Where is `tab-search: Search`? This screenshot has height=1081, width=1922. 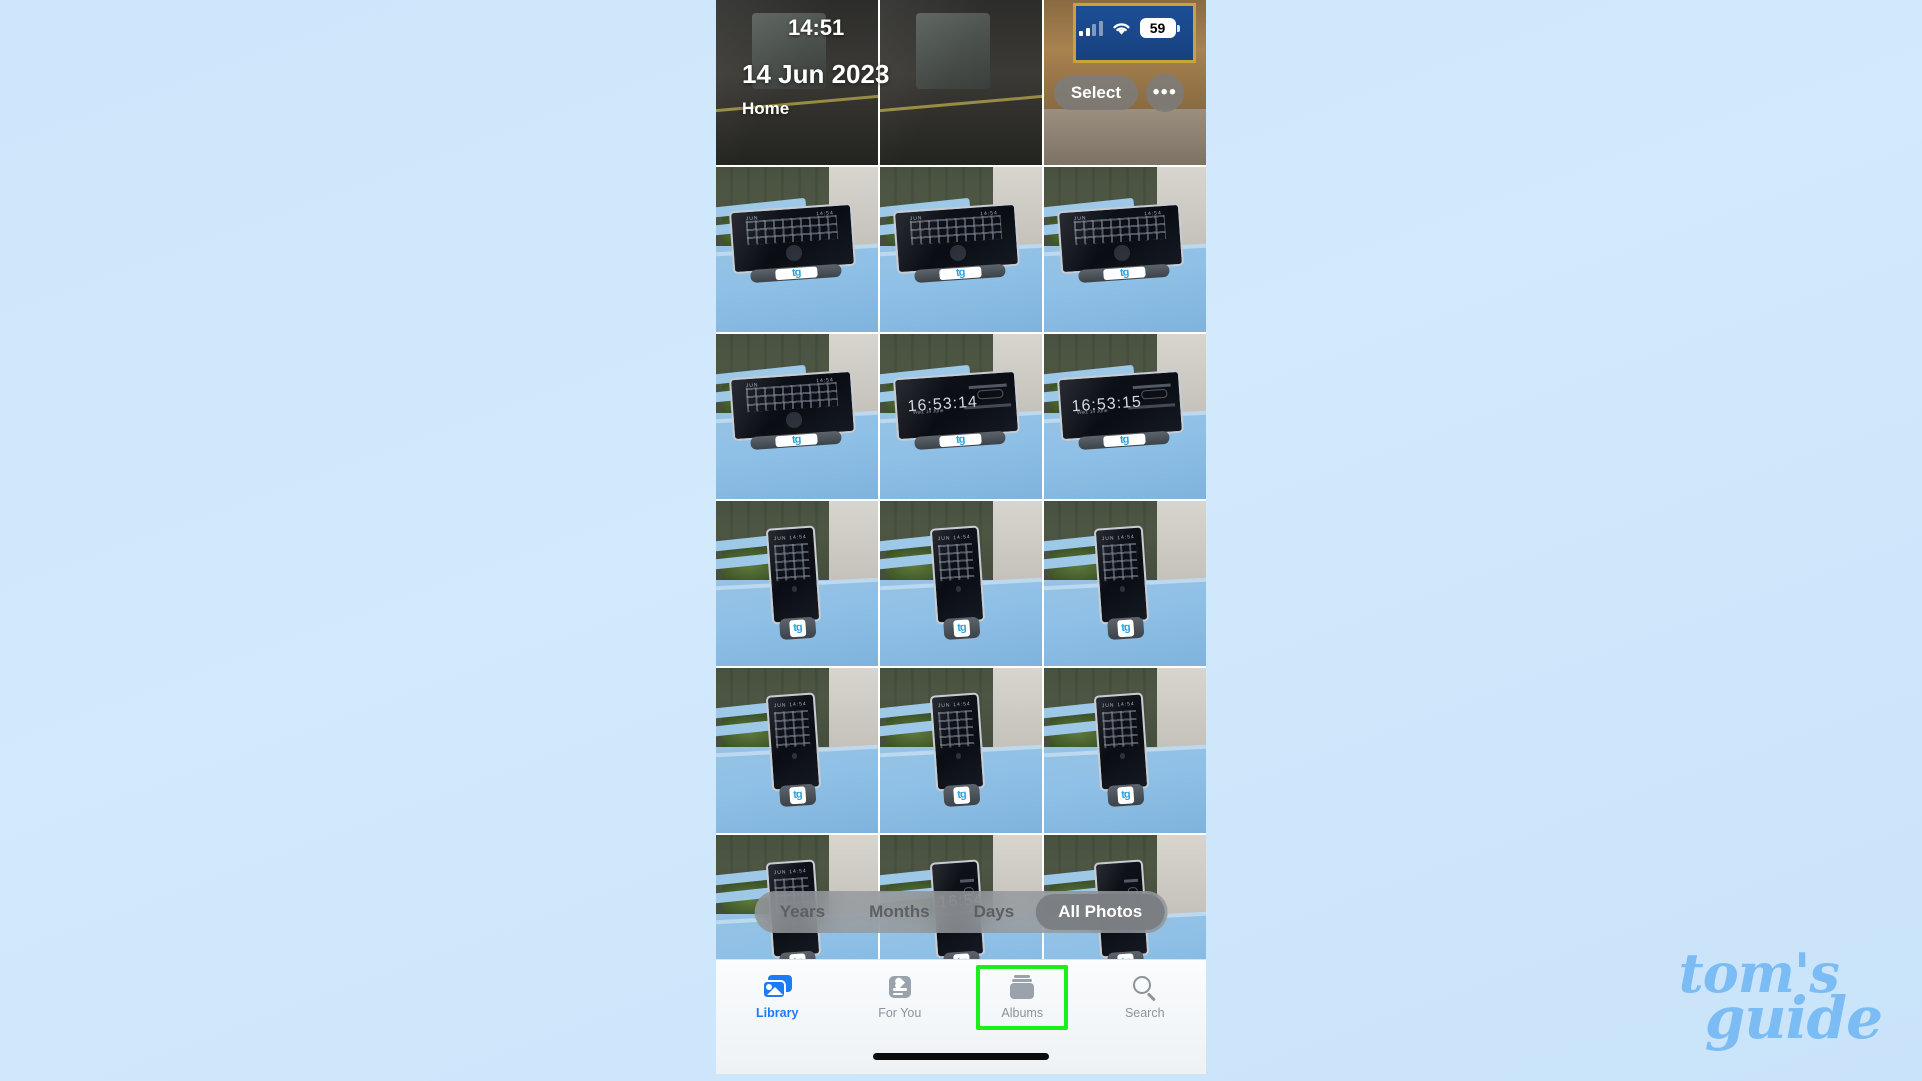
tab-search: Search is located at coordinates (1145, 998).